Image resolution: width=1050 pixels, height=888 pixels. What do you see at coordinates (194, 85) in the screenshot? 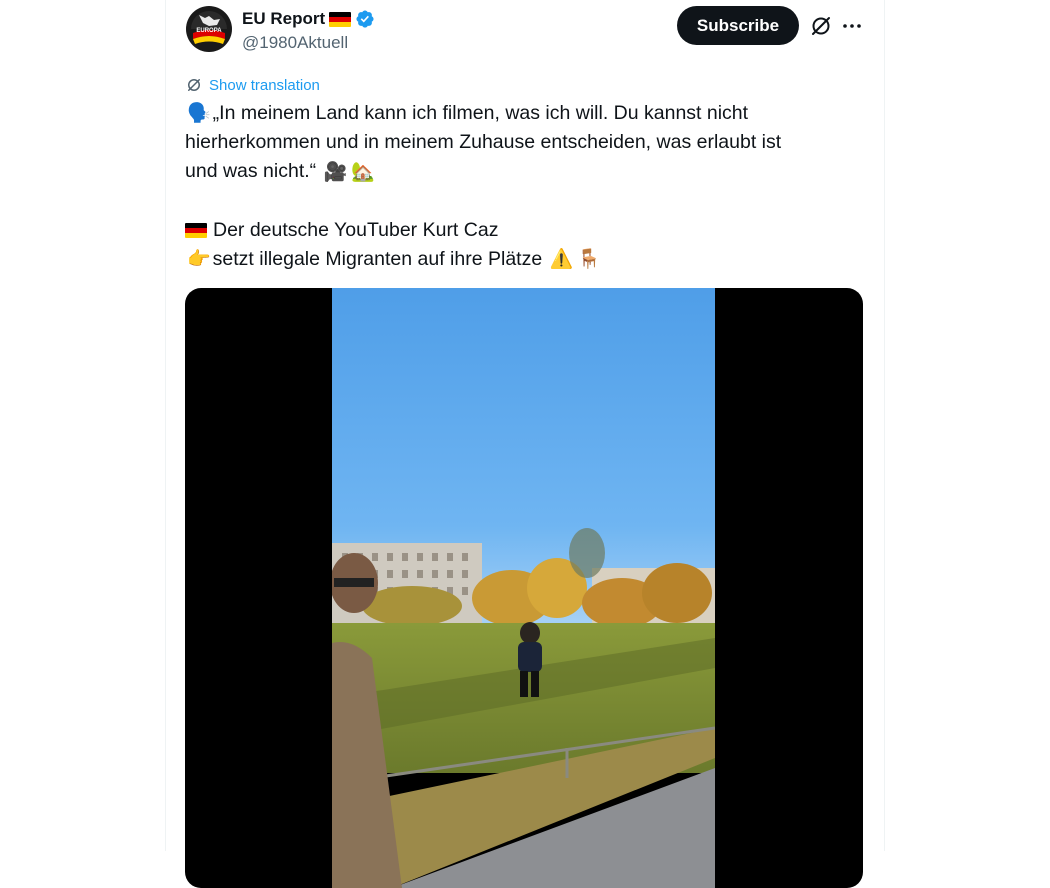
I see `translate-icon` at bounding box center [194, 85].